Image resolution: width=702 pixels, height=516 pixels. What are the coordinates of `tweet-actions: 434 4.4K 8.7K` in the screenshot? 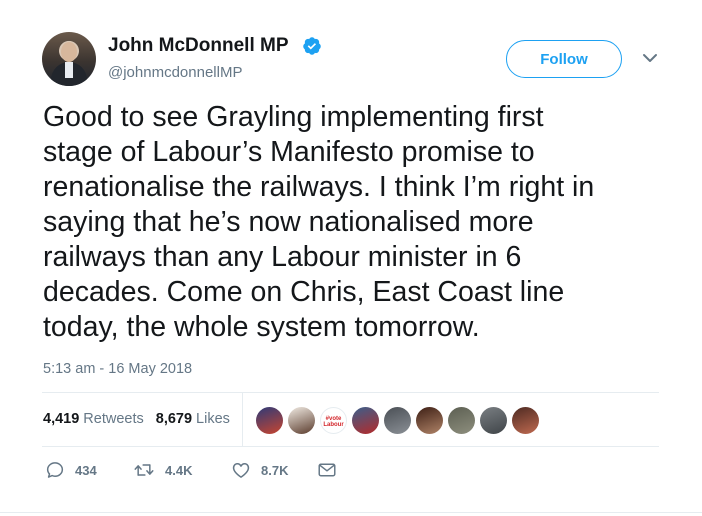 It's located at (191, 470).